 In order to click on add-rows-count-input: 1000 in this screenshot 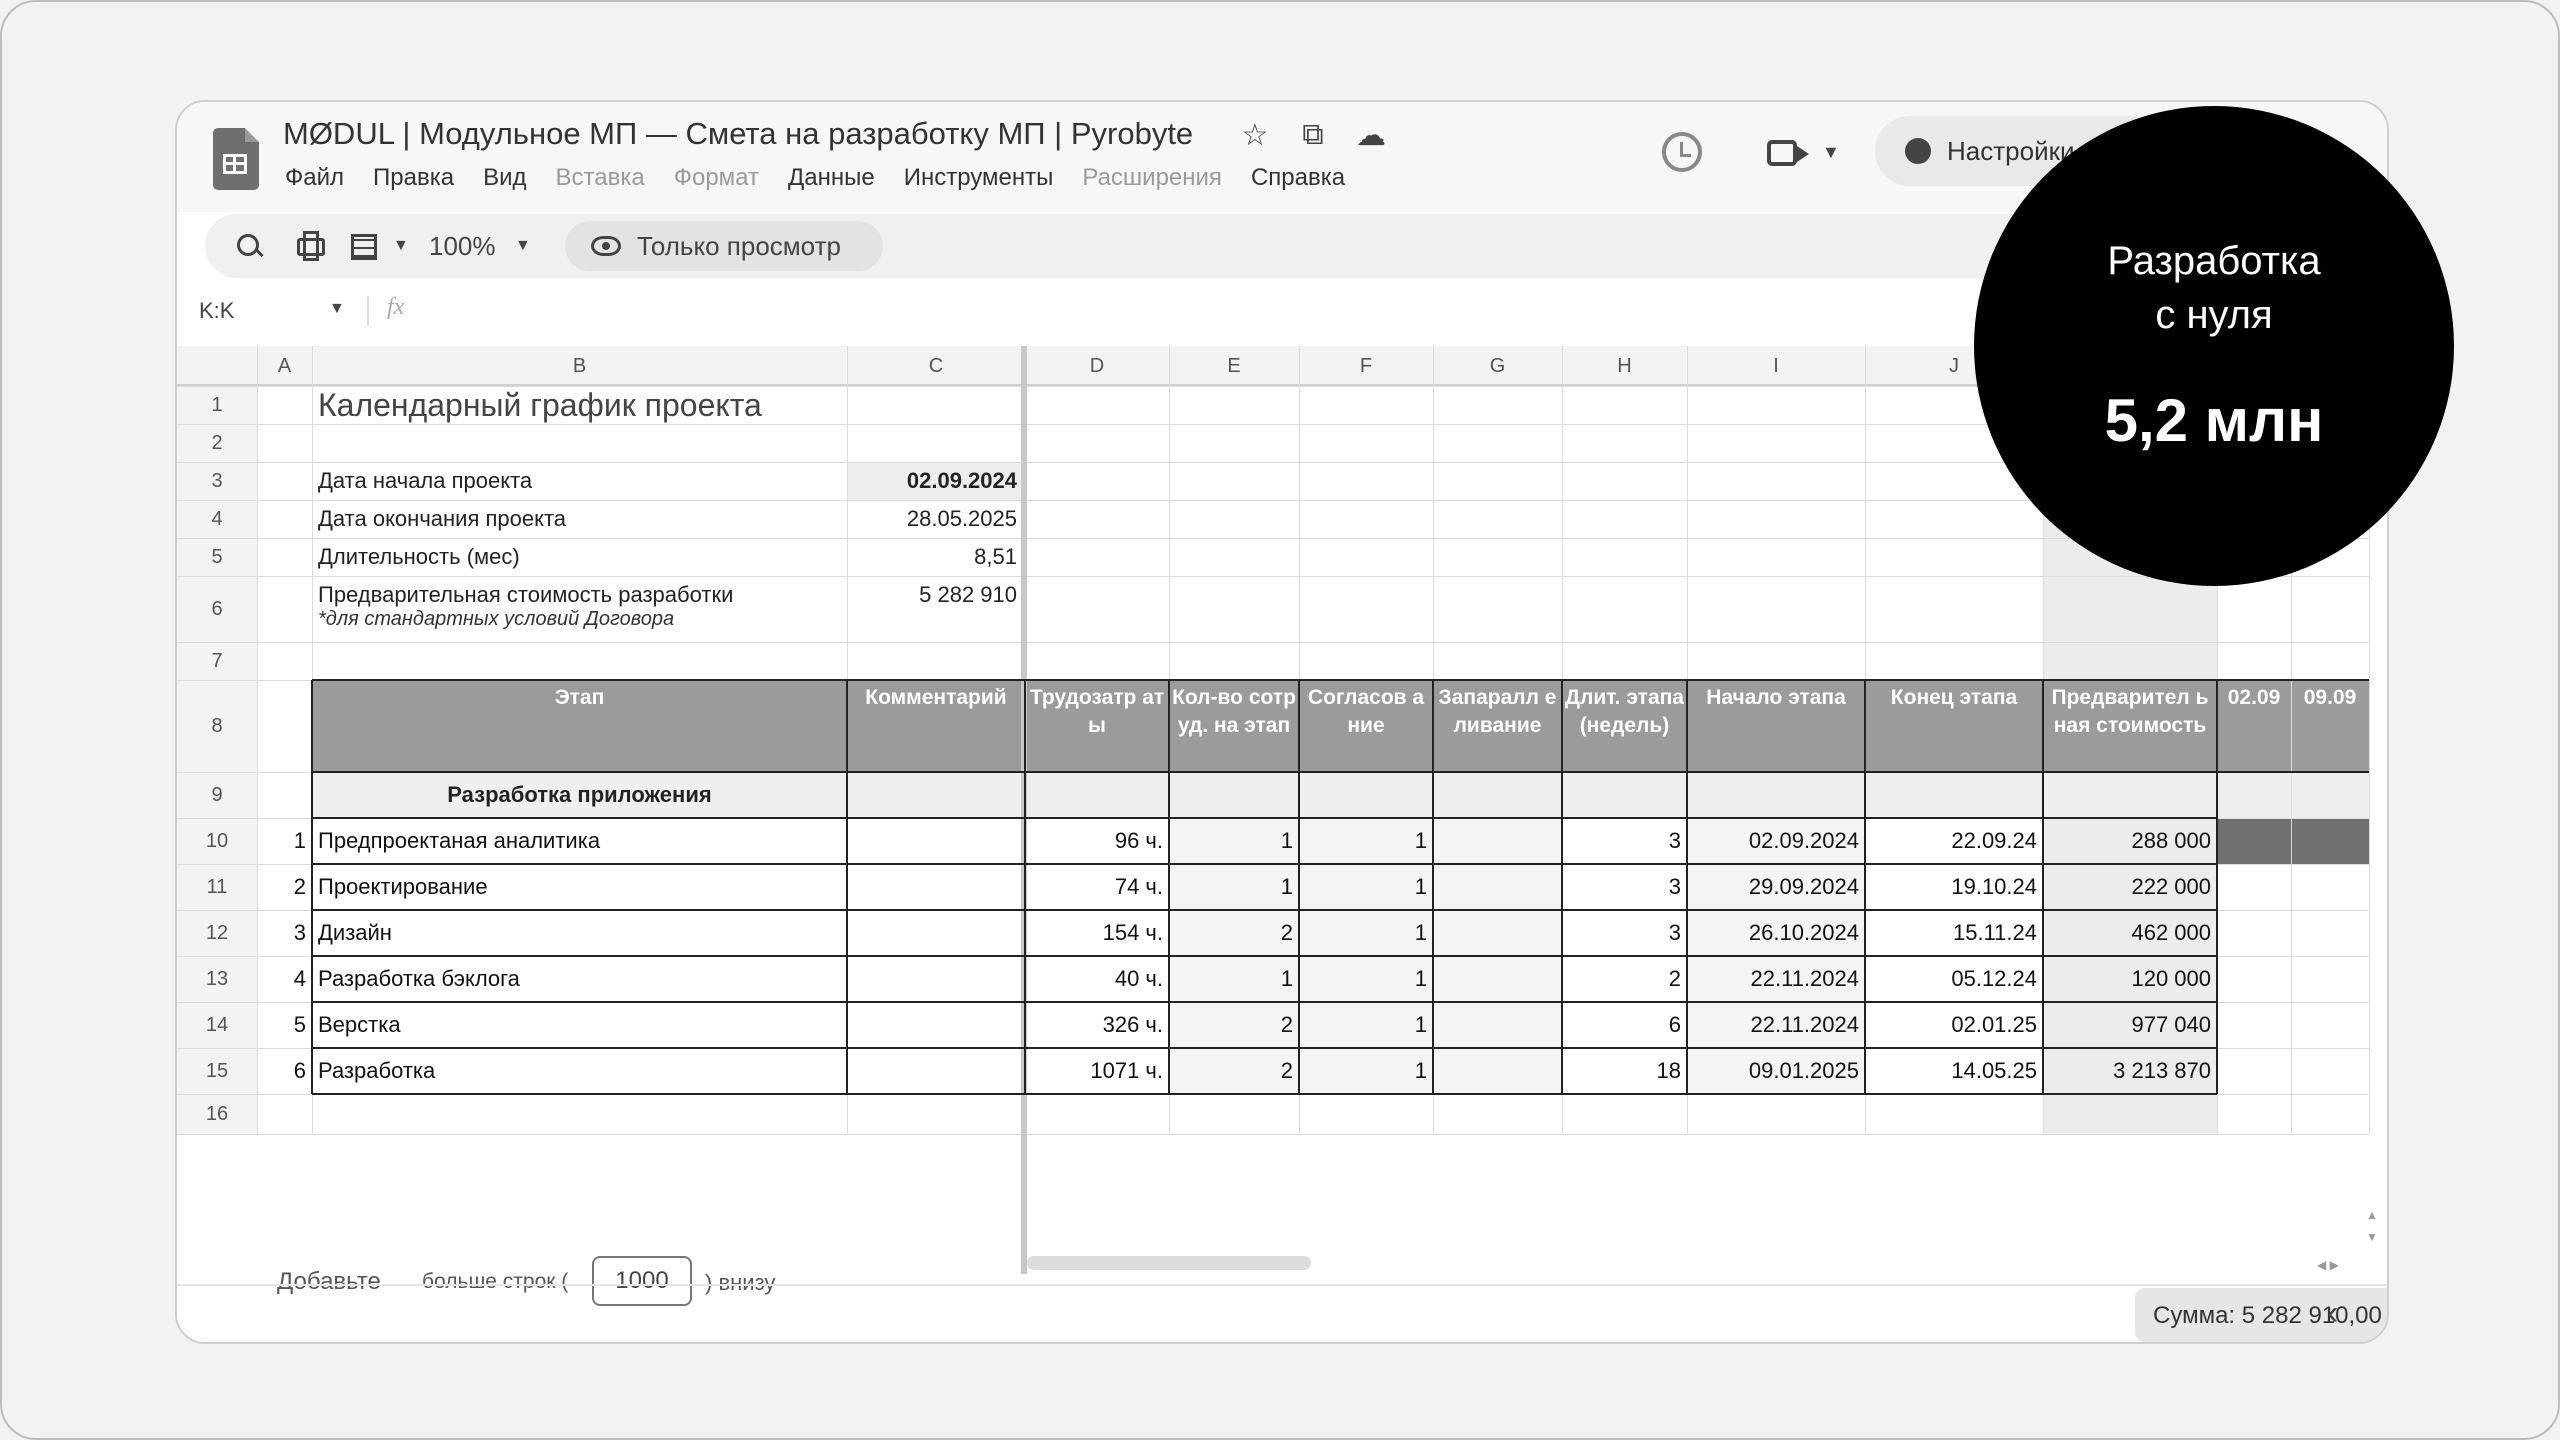, I will do `click(642, 1281)`.